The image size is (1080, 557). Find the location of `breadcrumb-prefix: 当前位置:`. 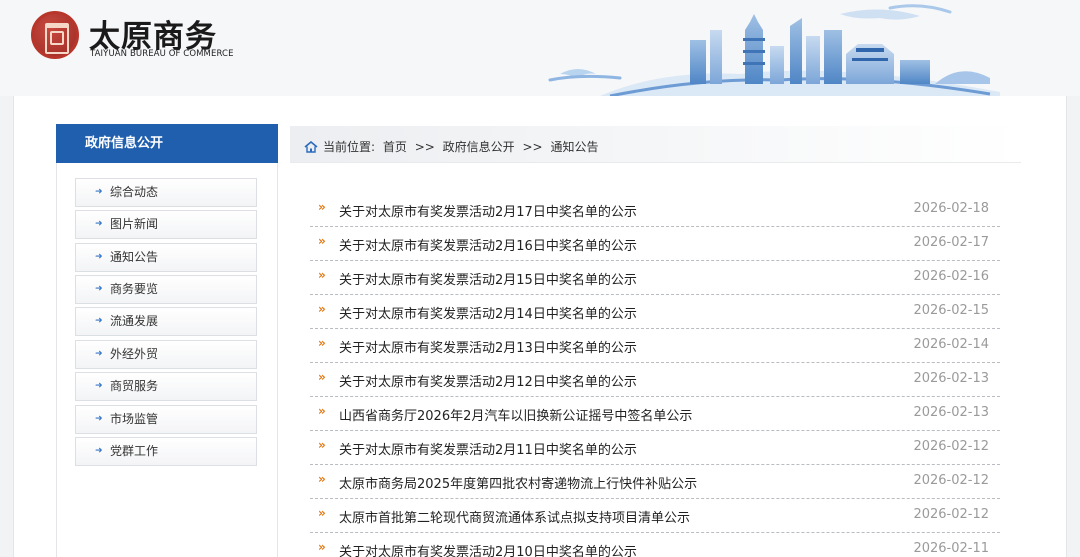

breadcrumb-prefix: 当前位置: is located at coordinates (349, 147).